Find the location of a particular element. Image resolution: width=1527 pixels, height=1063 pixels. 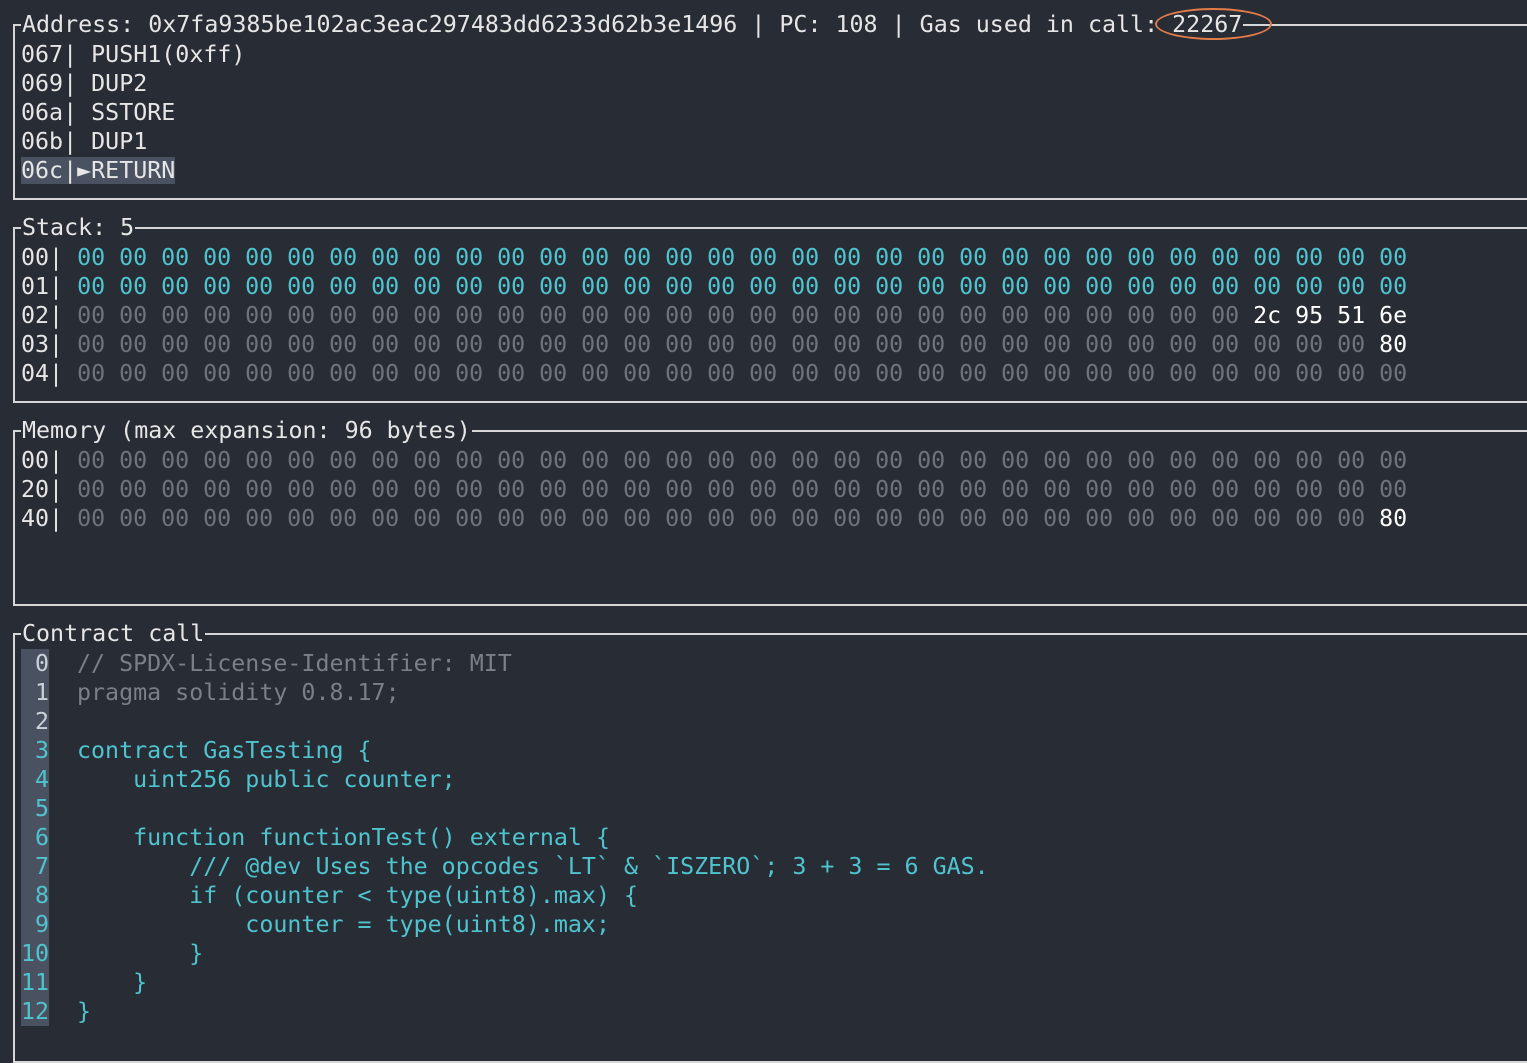

opcode-row: 06a| SSTORE is located at coordinates (133, 112).